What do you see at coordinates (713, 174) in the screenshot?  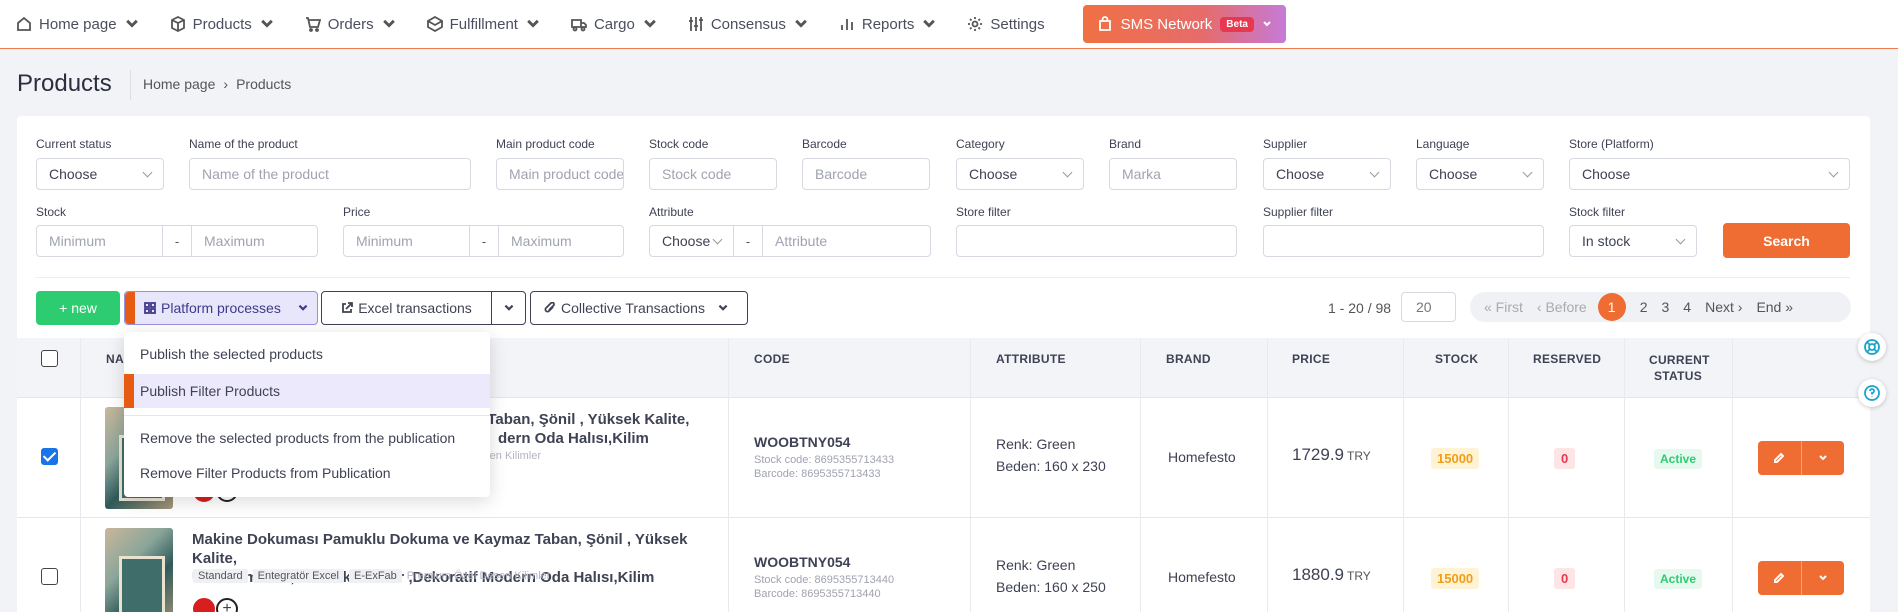 I see `stock-code-input: Stock code` at bounding box center [713, 174].